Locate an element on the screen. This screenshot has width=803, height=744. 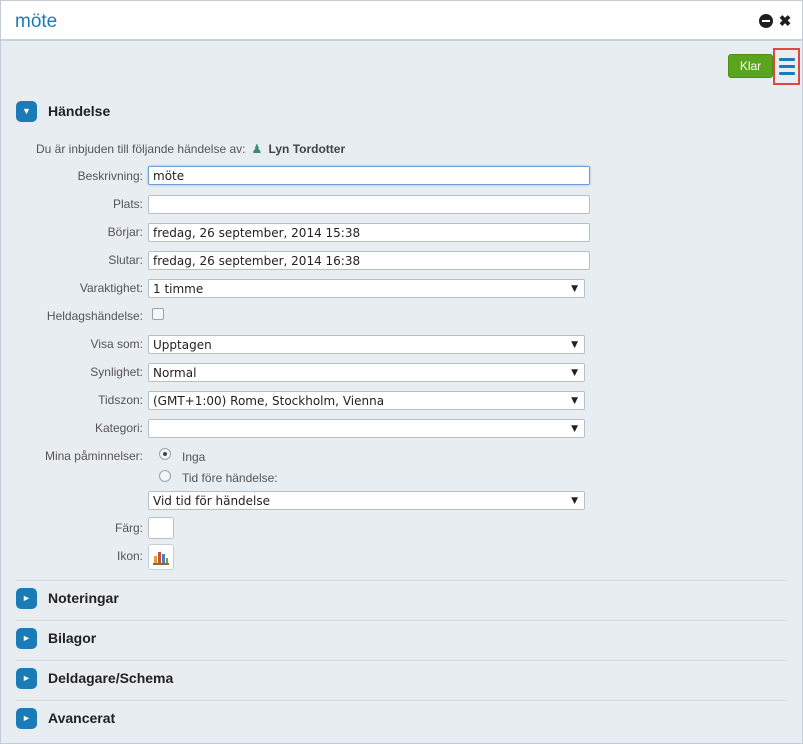
duration-value: 1 timme is located at coordinates (178, 289).